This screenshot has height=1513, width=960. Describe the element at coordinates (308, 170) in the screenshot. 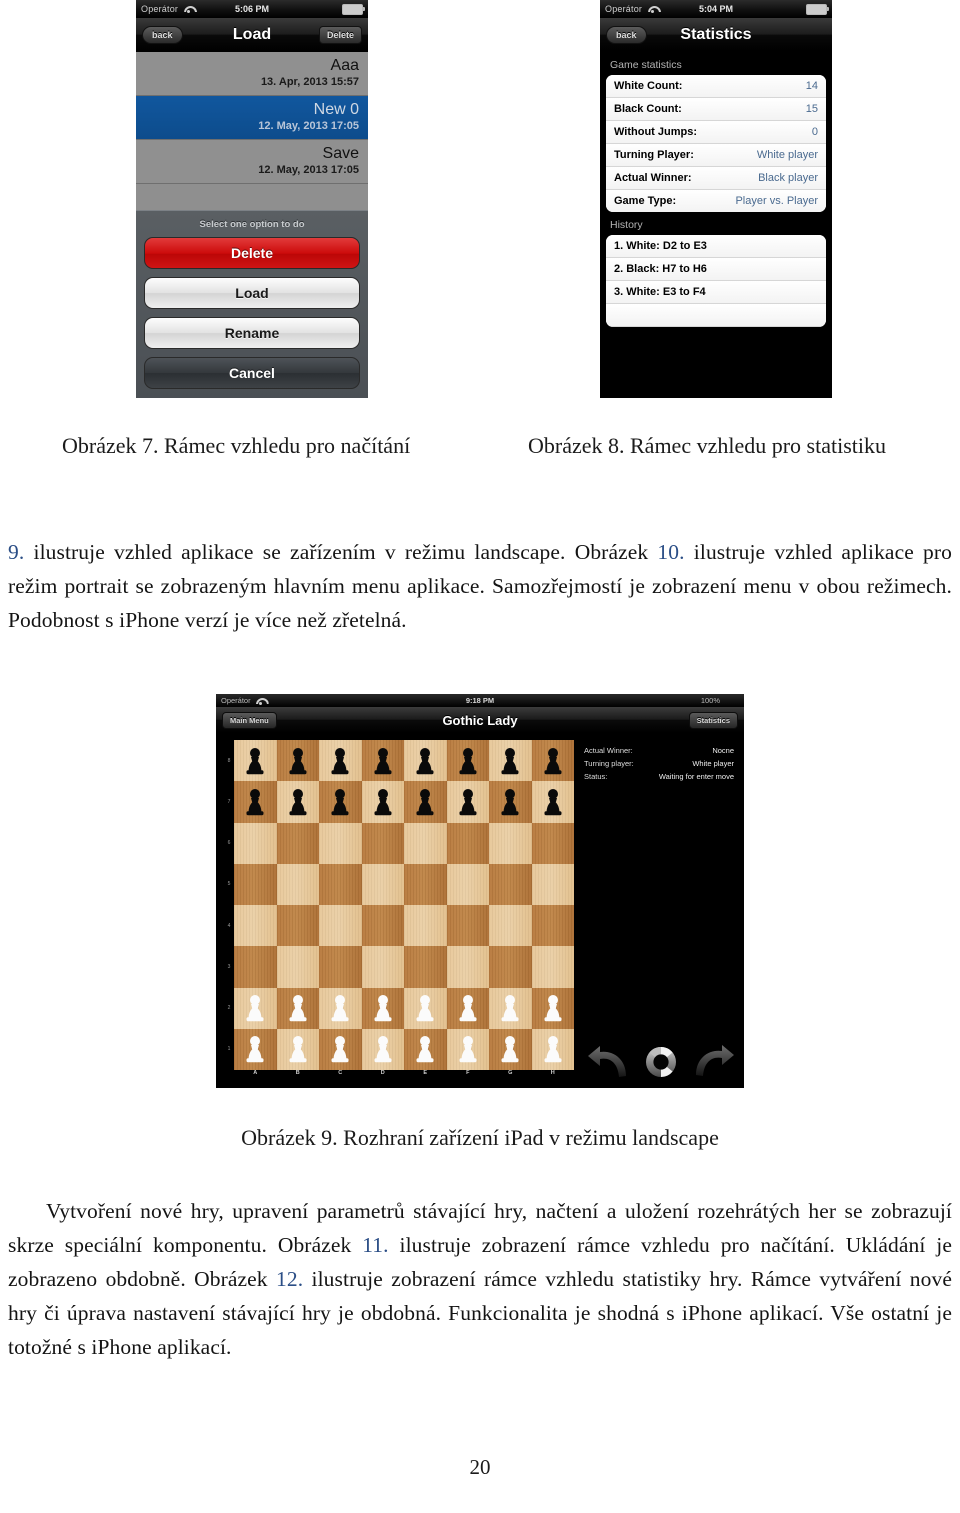

I see `game-date: 12. May, 2013 17:05` at that location.